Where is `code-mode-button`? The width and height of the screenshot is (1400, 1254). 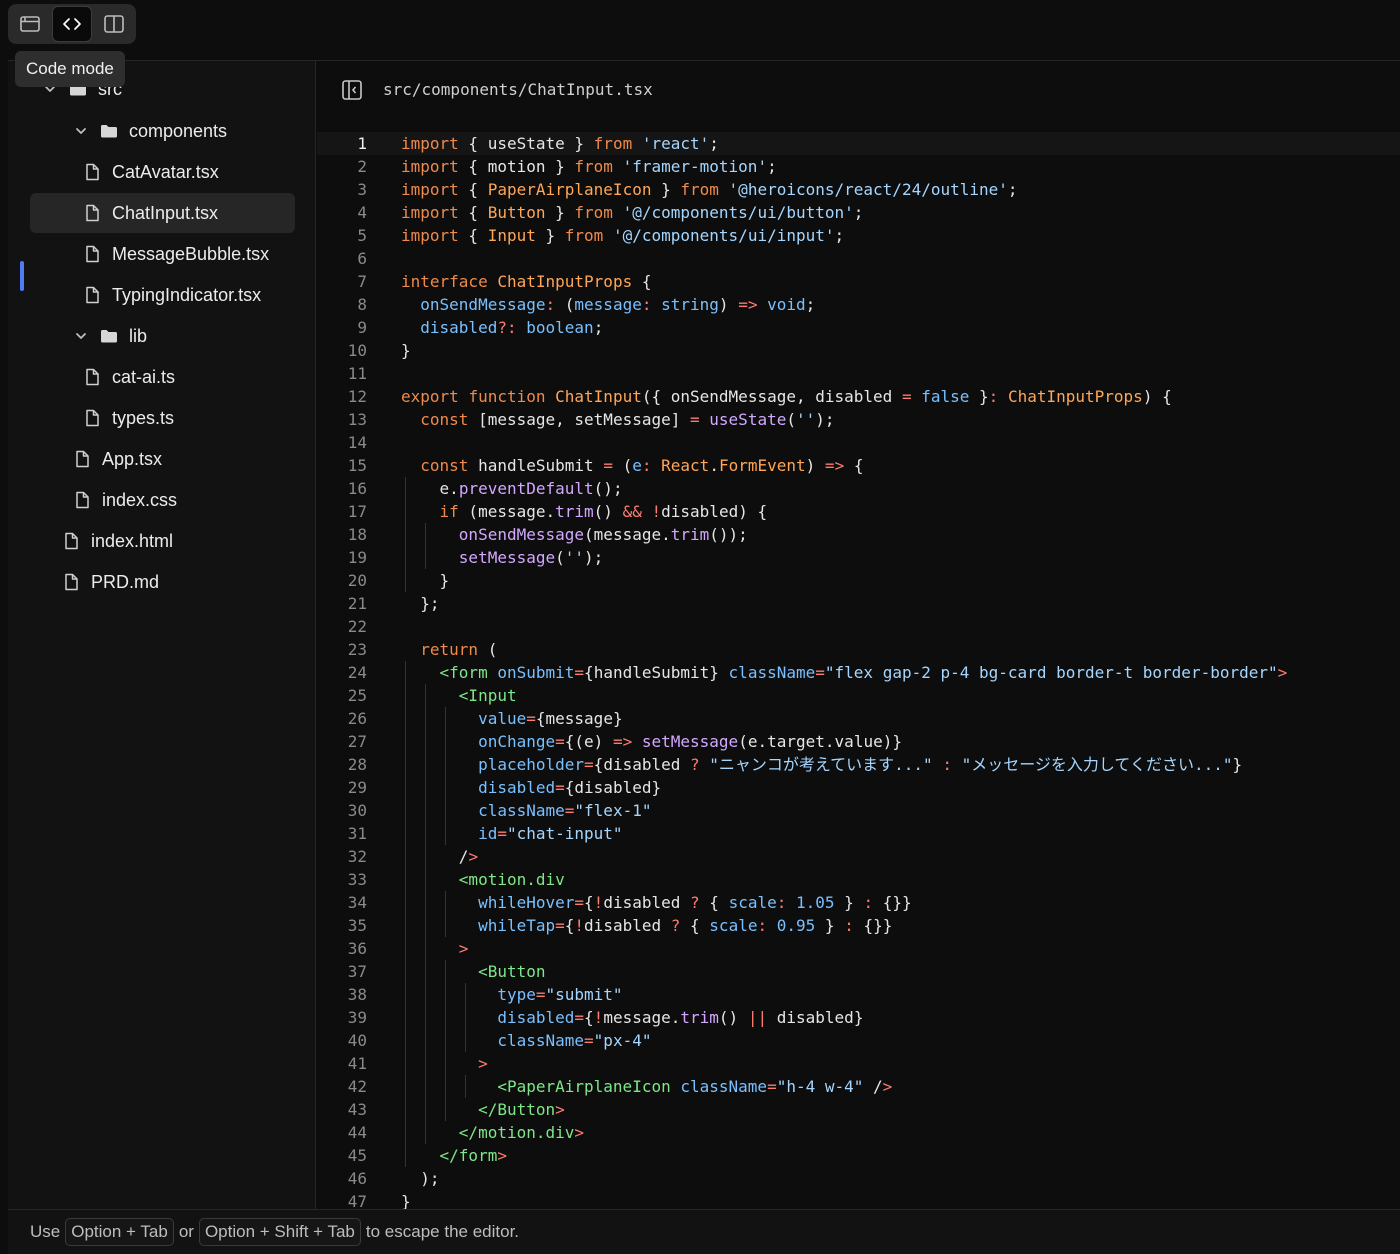 code-mode-button is located at coordinates (72, 24).